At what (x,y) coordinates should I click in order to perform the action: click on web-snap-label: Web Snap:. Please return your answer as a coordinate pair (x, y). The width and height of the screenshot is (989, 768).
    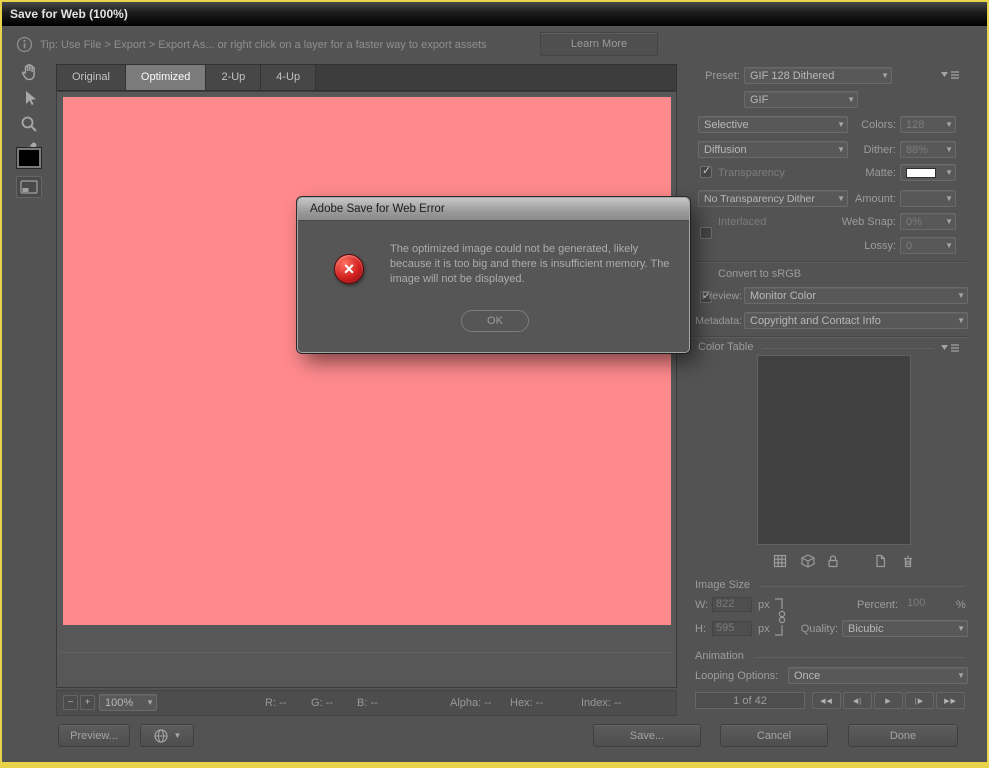
    Looking at the image, I should click on (868, 222).